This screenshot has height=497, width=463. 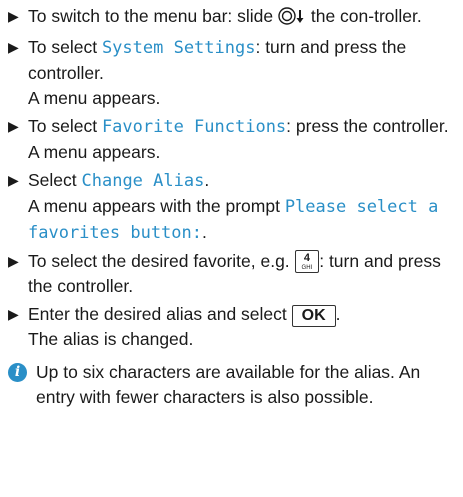 I want to click on step-result: The alias is changed., so click(x=111, y=339).